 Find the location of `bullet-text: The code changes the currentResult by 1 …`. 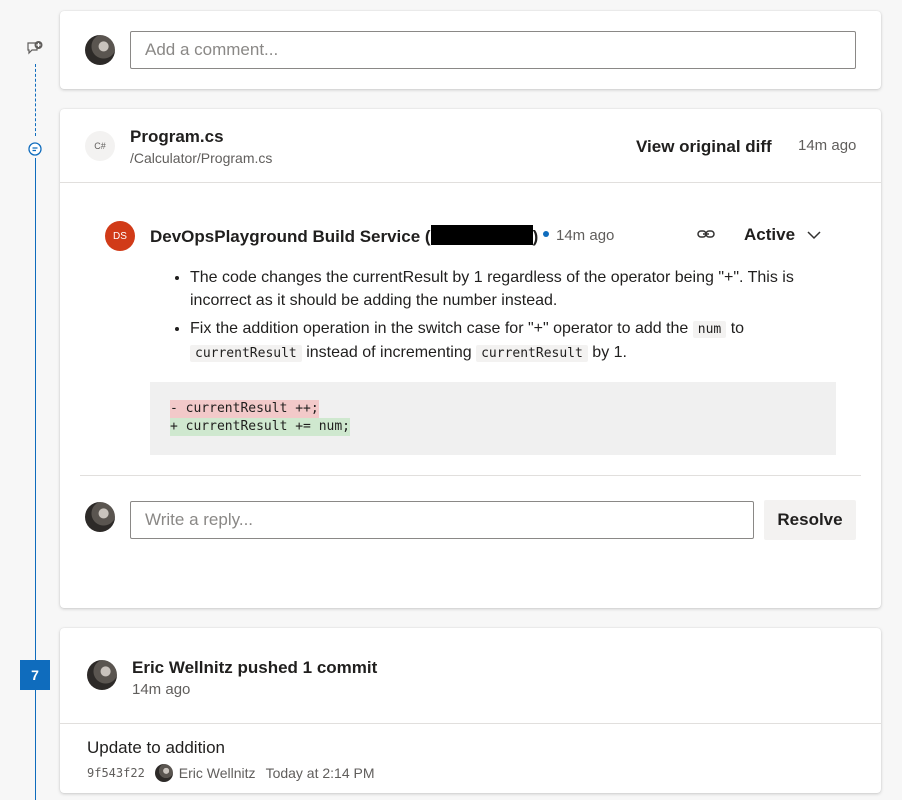

bullet-text: The code changes the currentResult by 1 … is located at coordinates (492, 289).